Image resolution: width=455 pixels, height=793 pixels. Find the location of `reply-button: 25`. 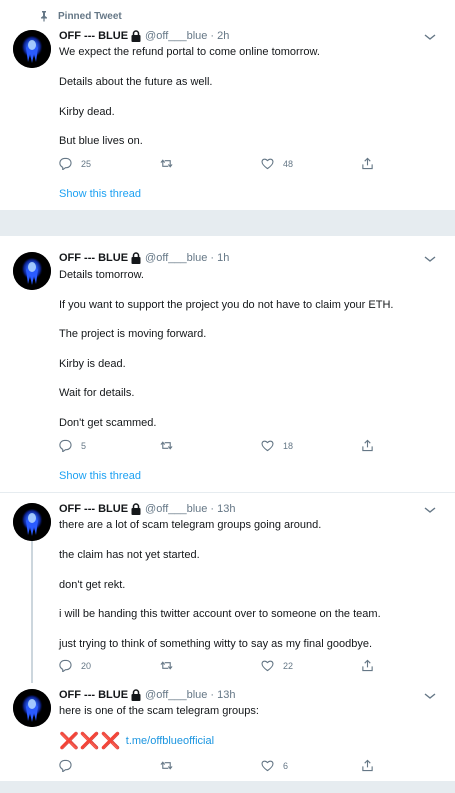

reply-button: 25 is located at coordinates (75, 163).